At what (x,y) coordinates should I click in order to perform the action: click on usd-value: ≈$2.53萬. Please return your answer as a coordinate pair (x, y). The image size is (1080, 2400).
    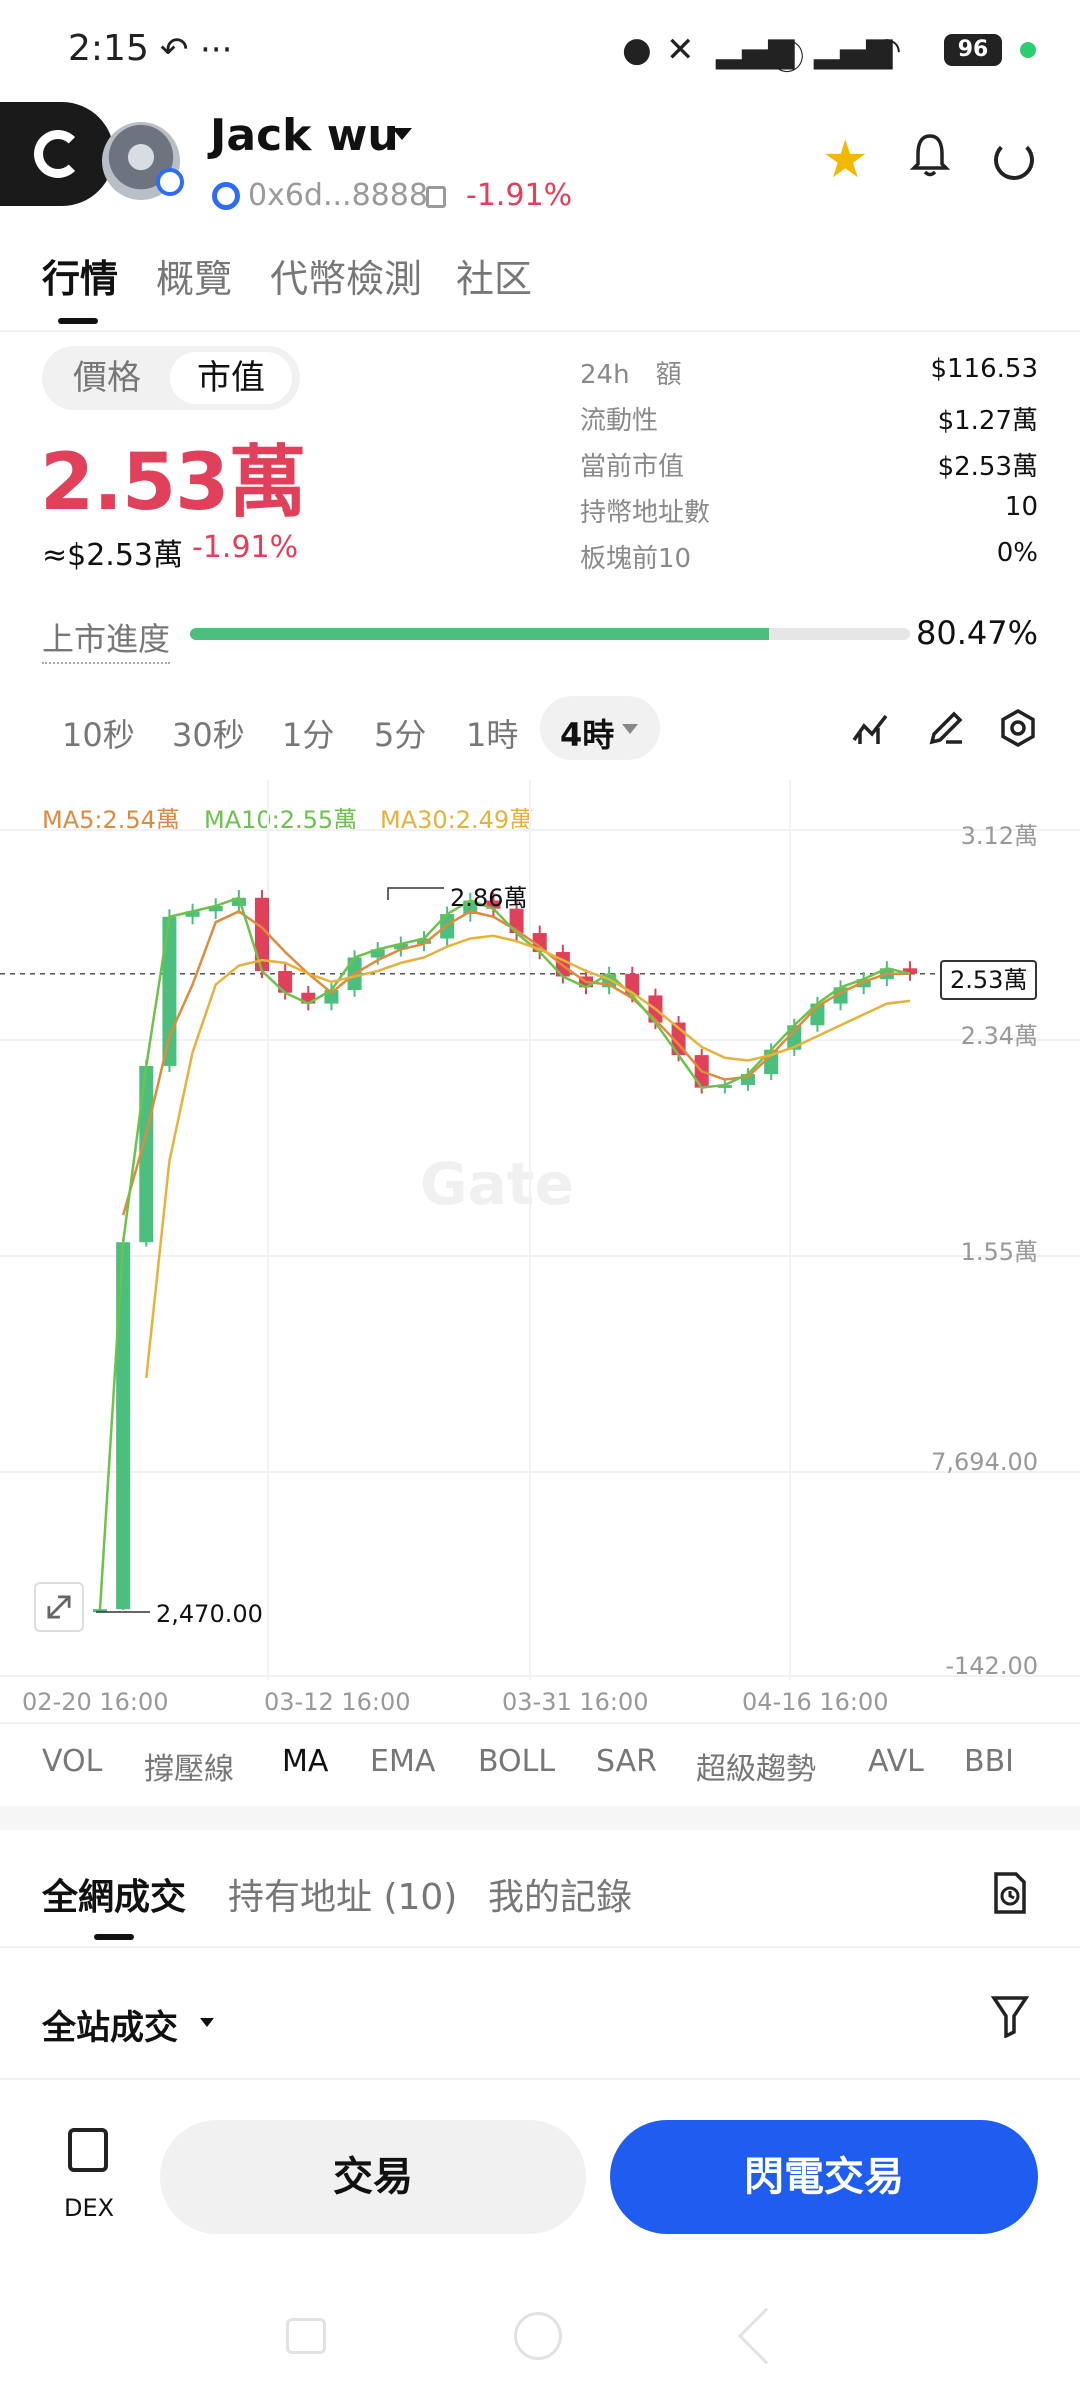
    Looking at the image, I should click on (113, 555).